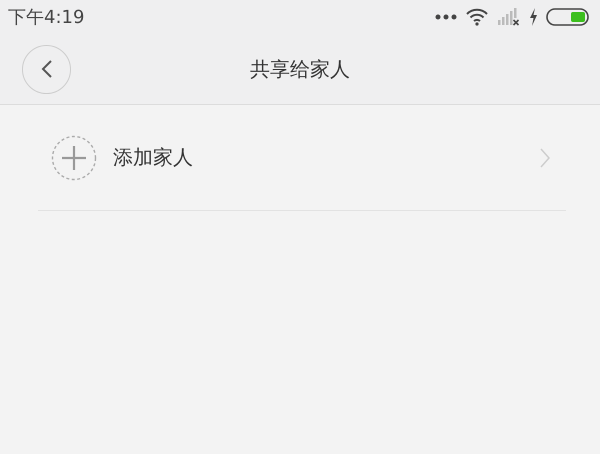  Describe the element at coordinates (509, 17) in the screenshot. I see `signal-icon` at that location.